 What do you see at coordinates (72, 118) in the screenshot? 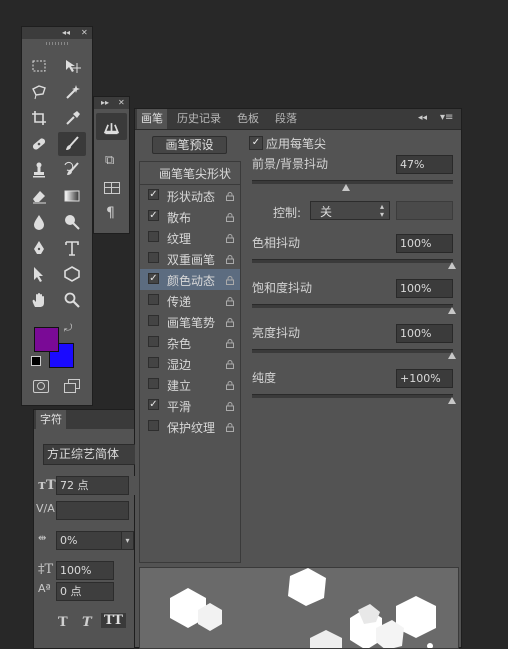
I see `tool-eyedropper` at bounding box center [72, 118].